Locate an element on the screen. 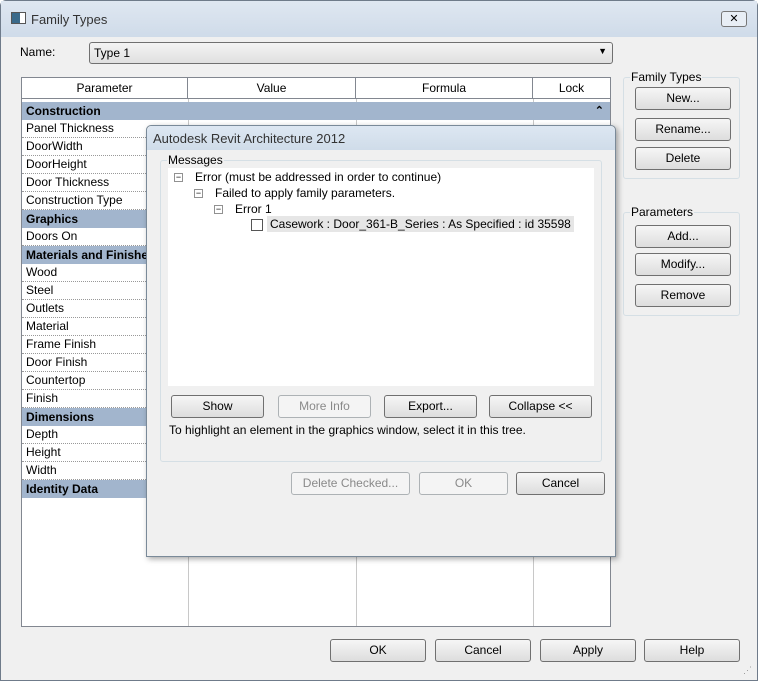 This screenshot has height=681, width=758. remove-parameter-button: Remove is located at coordinates (683, 295).